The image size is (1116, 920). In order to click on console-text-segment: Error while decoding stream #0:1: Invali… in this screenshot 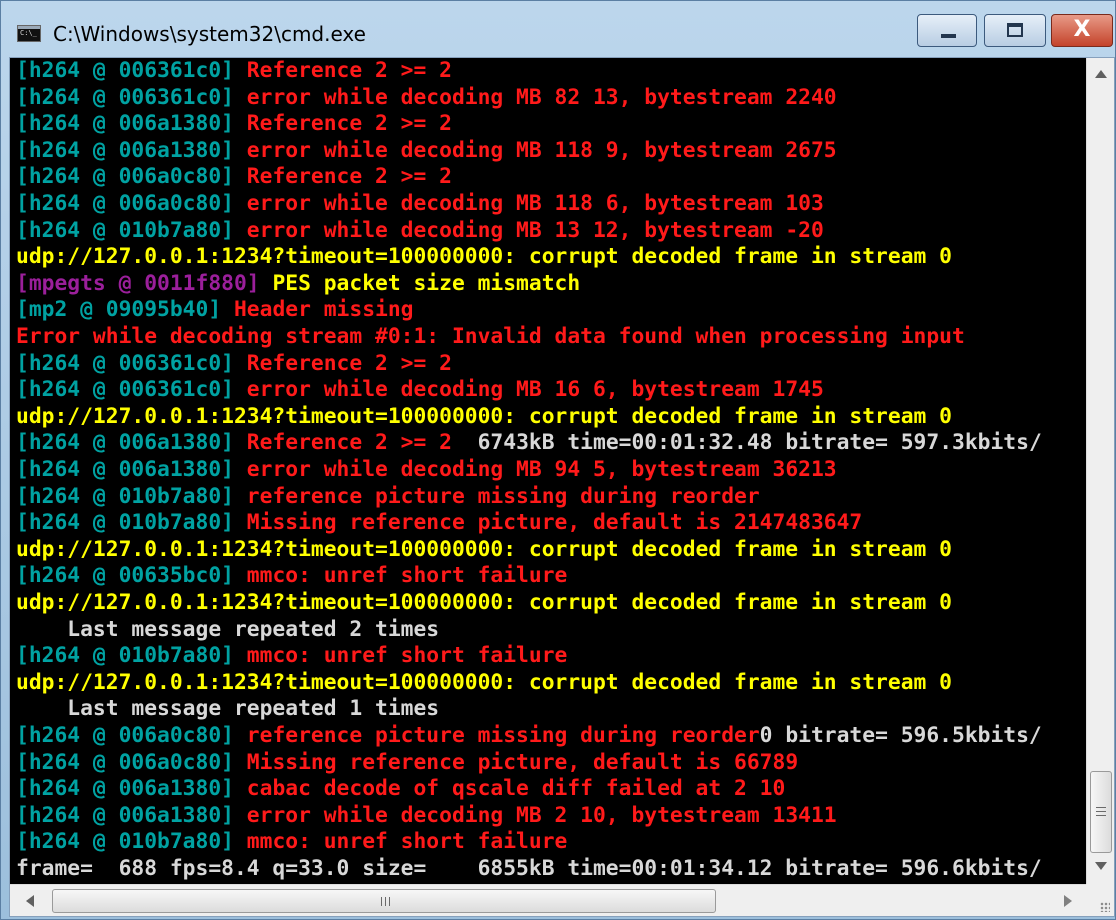, I will do `click(490, 336)`.